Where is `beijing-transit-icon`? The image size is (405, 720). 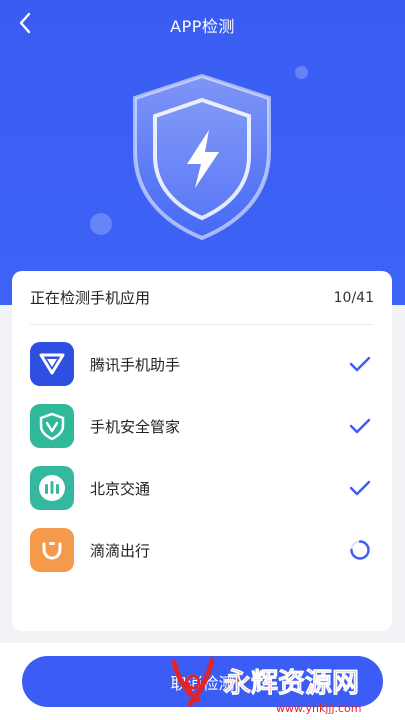
beijing-transit-icon is located at coordinates (52, 488).